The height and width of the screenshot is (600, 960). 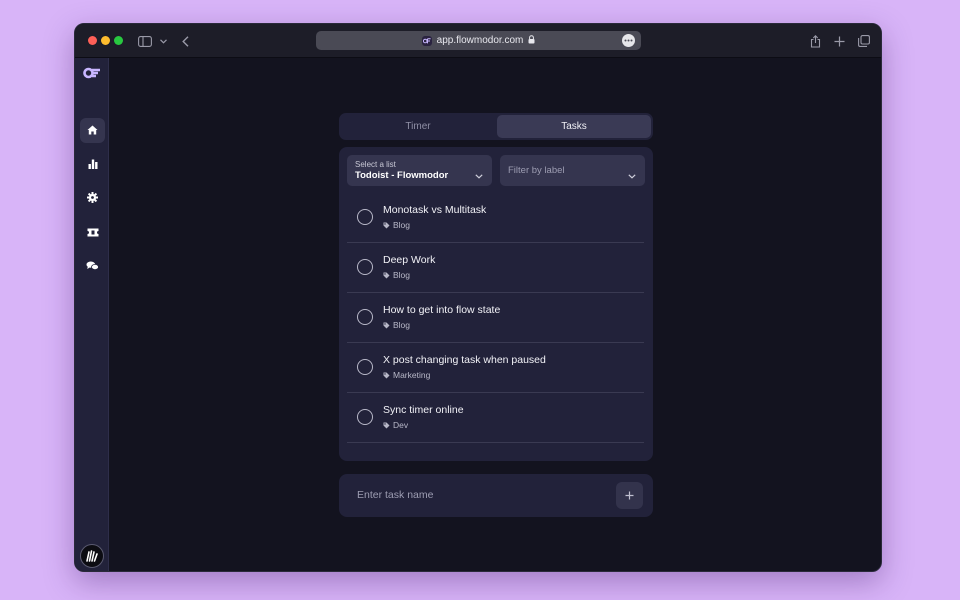 What do you see at coordinates (495, 318) in the screenshot?
I see `task-item: How to get into flow state Blog` at bounding box center [495, 318].